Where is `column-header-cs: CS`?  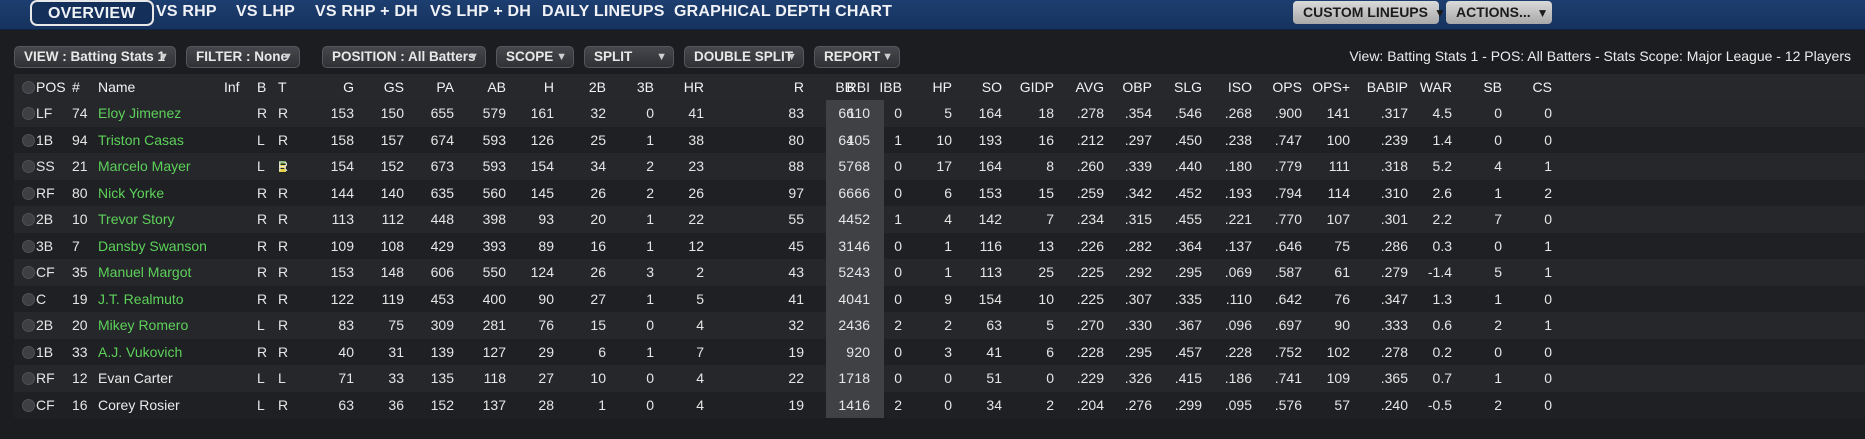
column-header-cs: CS is located at coordinates (1530, 87).